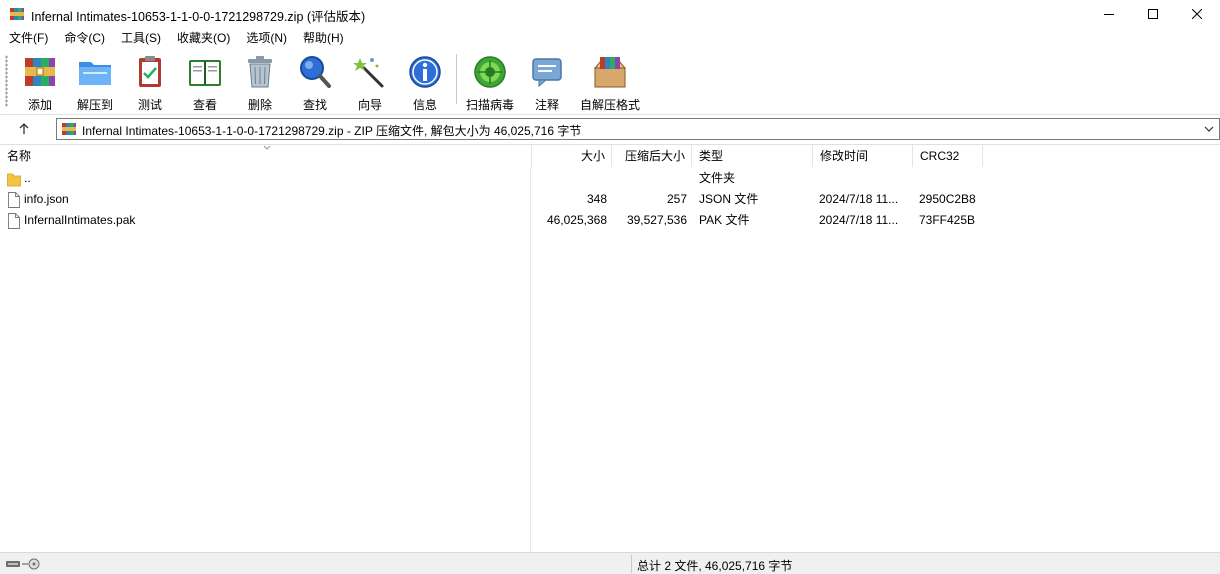 The image size is (1220, 574). Describe the element at coordinates (610, 563) in the screenshot. I see `status-bar: 总计 2 文件, 46,025,716 字节` at that location.